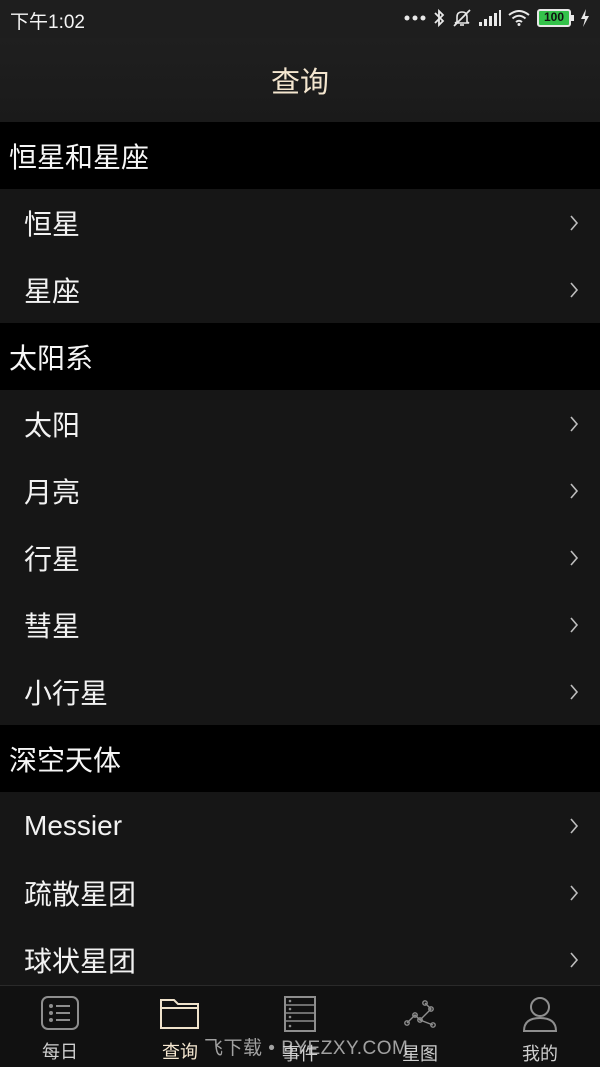  Describe the element at coordinates (490, 18) in the screenshot. I see `signal-icon` at that location.